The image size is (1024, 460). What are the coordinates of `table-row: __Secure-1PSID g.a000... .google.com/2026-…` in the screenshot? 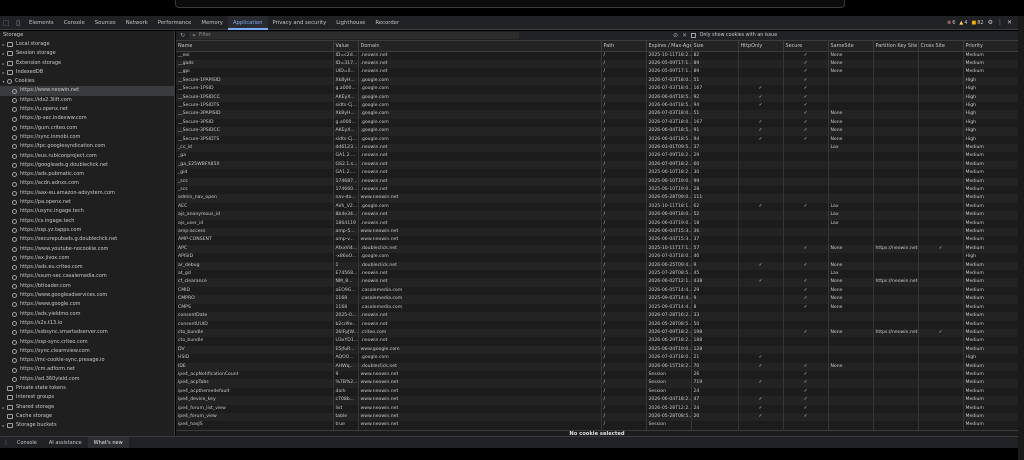 It's located at (597, 89).